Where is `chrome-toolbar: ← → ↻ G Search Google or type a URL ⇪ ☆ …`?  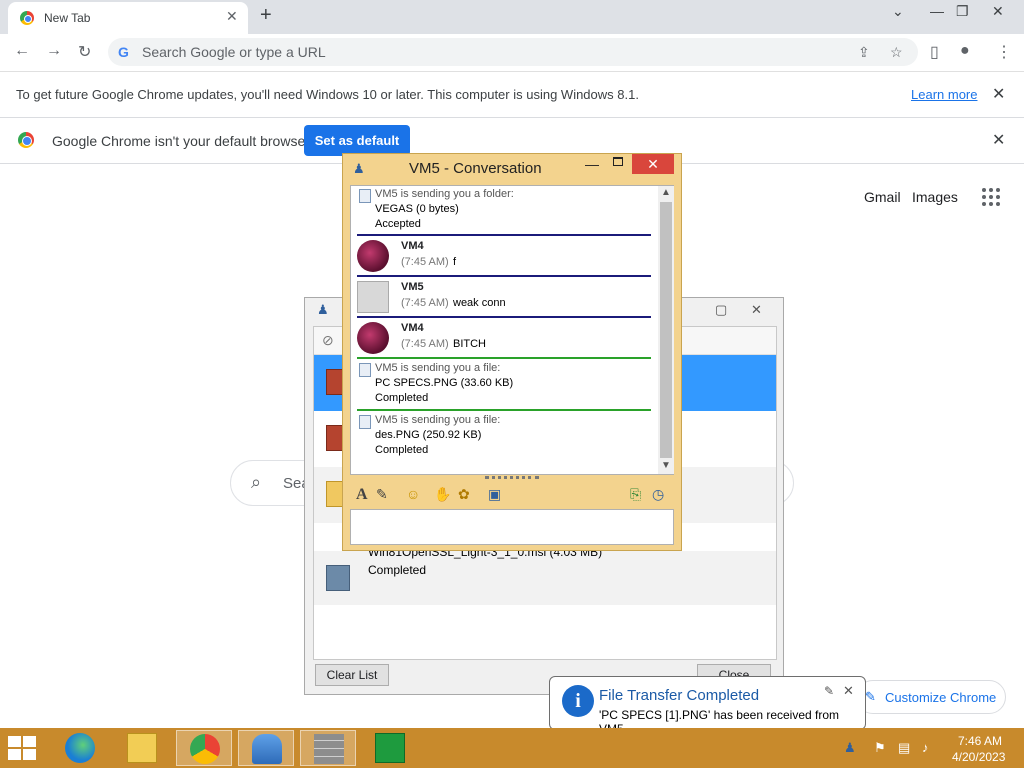 chrome-toolbar: ← → ↻ G Search Google or type a URL ⇪ ☆ … is located at coordinates (512, 53).